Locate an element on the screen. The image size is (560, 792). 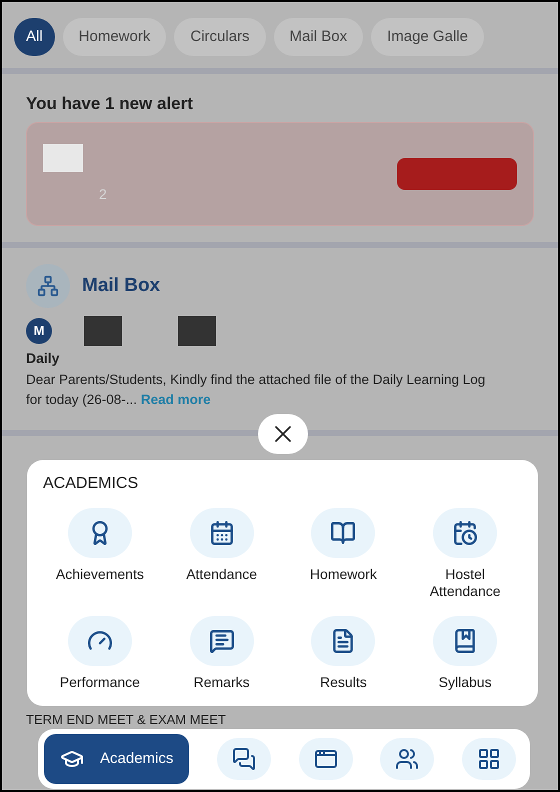
menu-item: Hostel Attendance is located at coordinates (465, 558).